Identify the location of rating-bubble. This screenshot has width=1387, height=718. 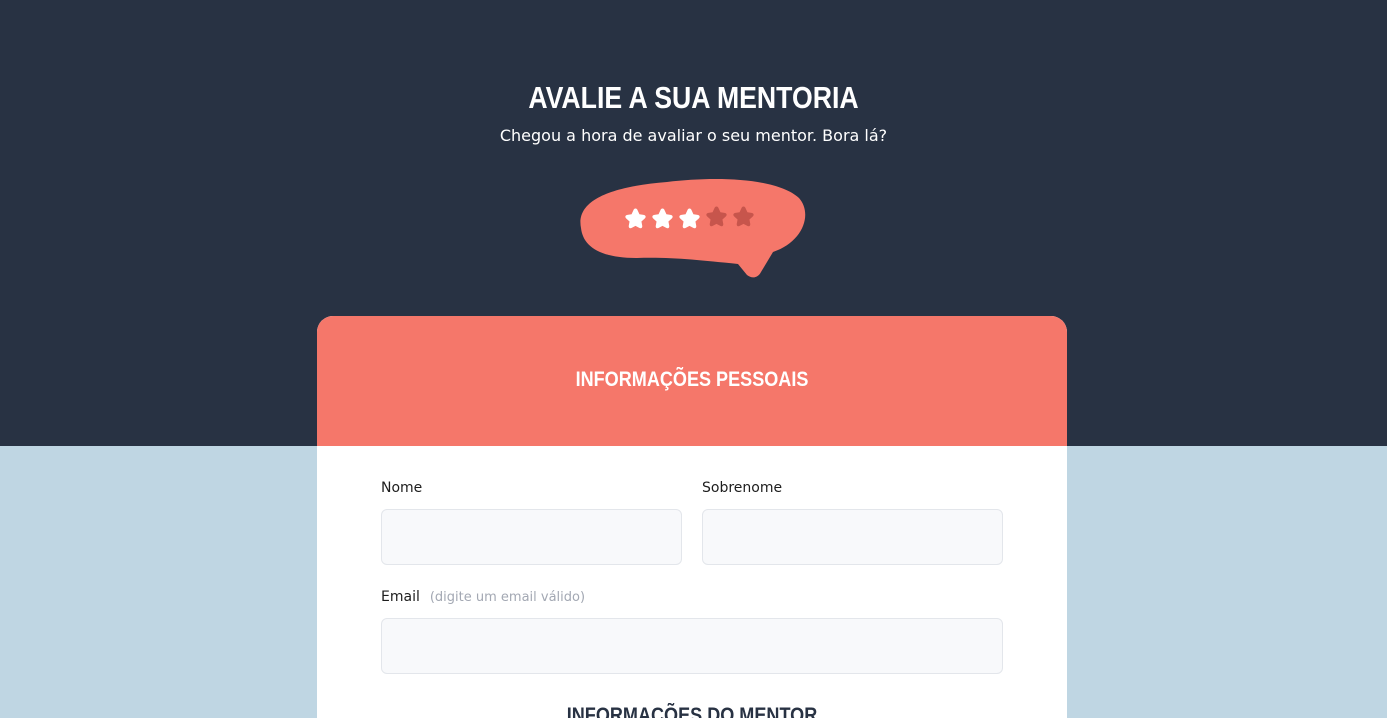
(692, 229).